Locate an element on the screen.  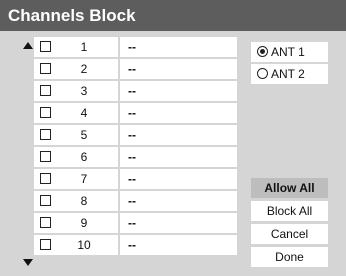
ant1-label: ANT 1 is located at coordinates (288, 52).